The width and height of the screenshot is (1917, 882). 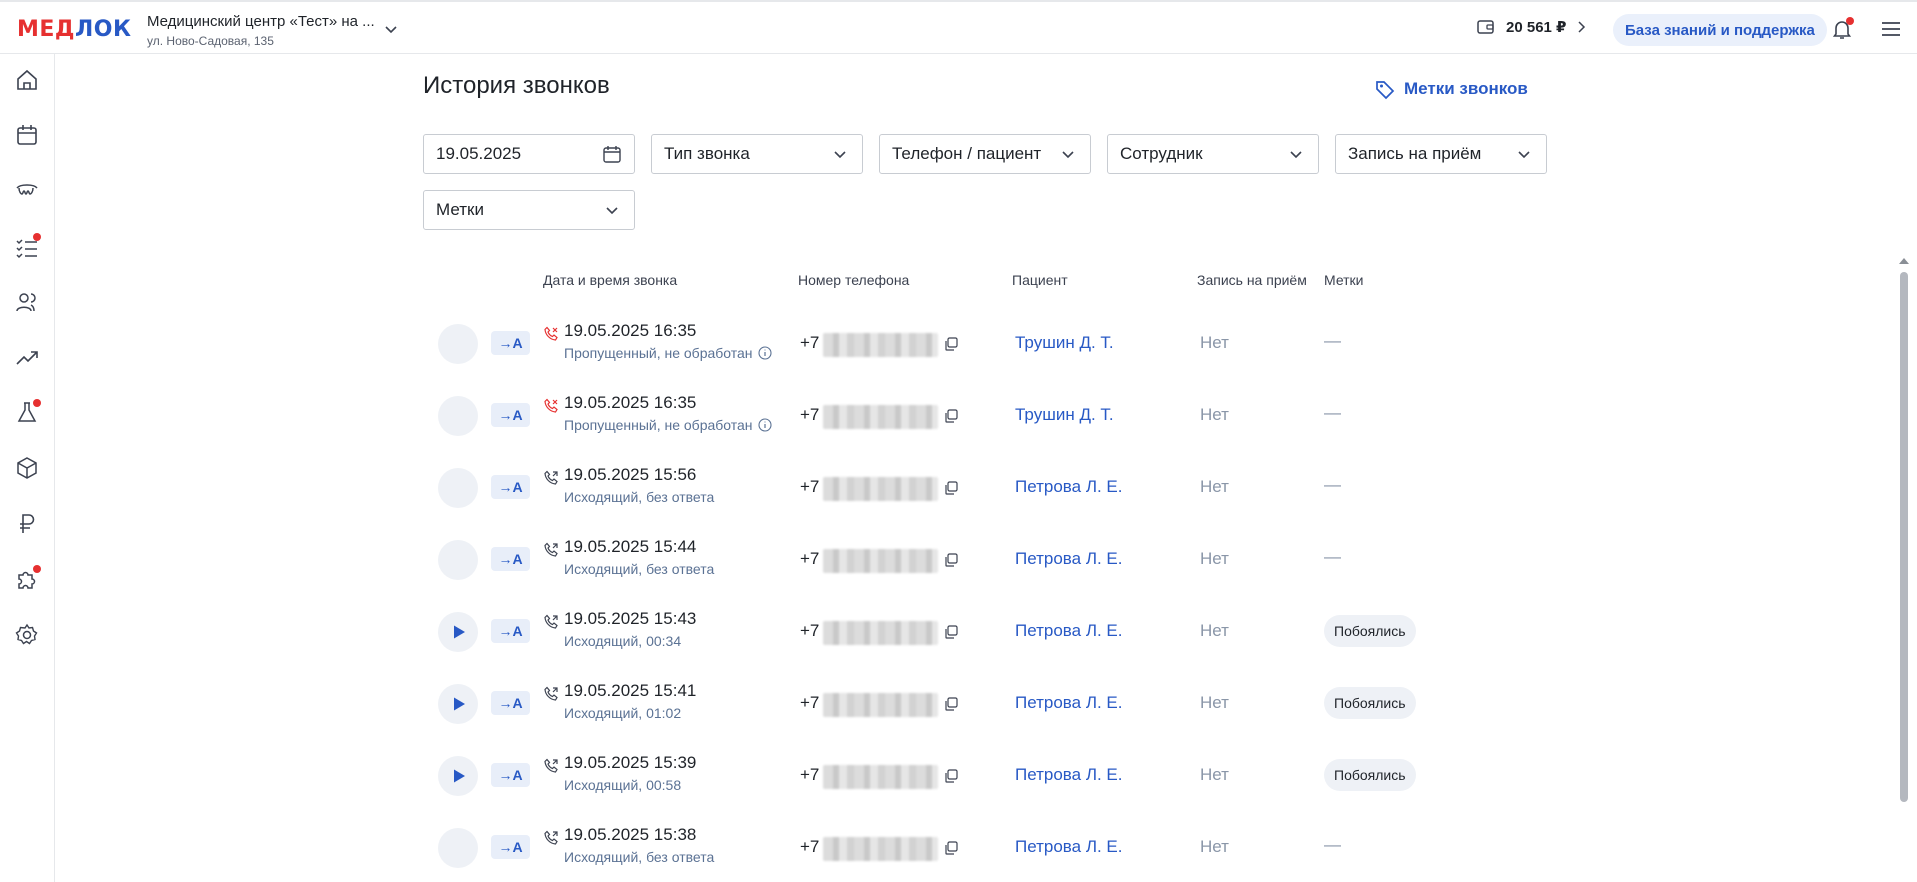 What do you see at coordinates (529, 210) in the screenshot?
I see `tags-select: Метки` at bounding box center [529, 210].